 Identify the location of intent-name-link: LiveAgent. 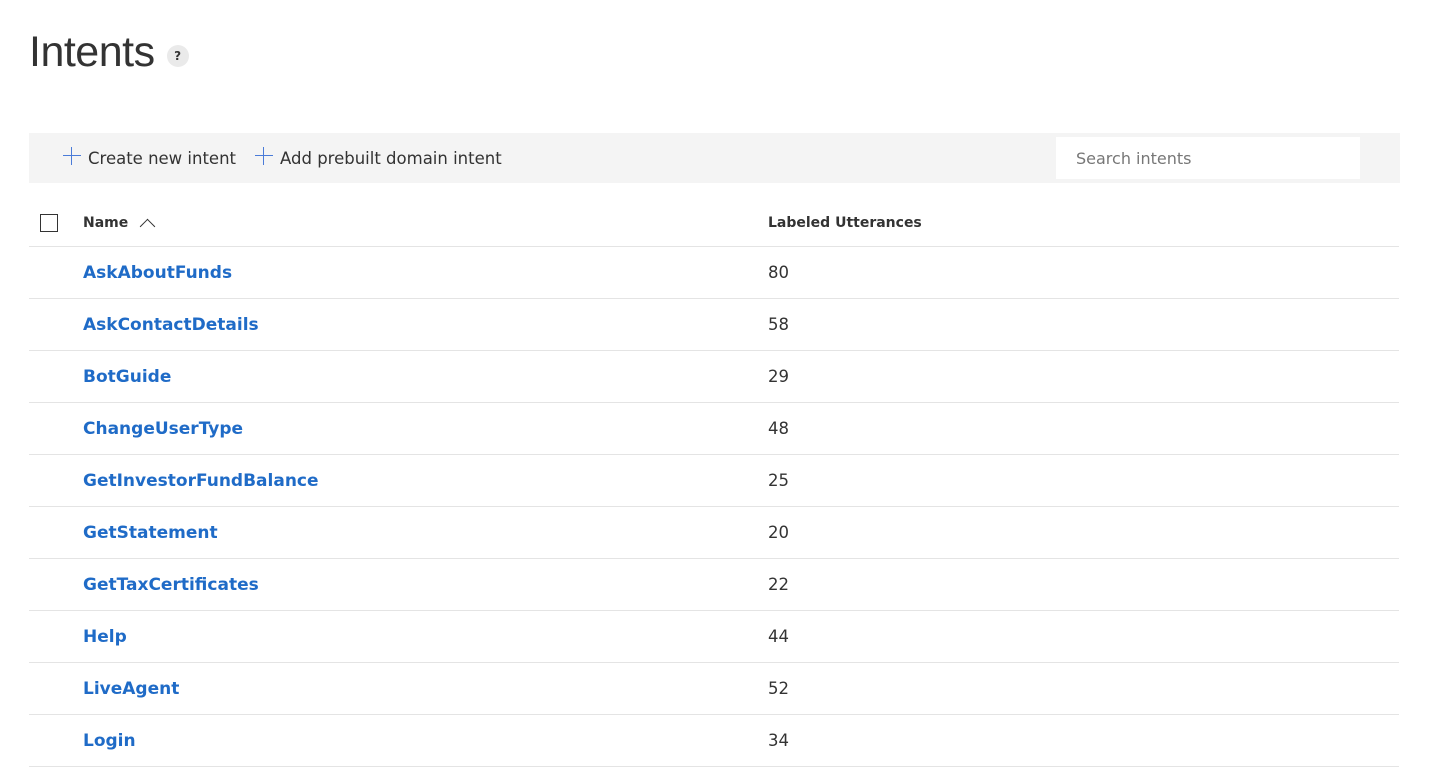
(131, 688).